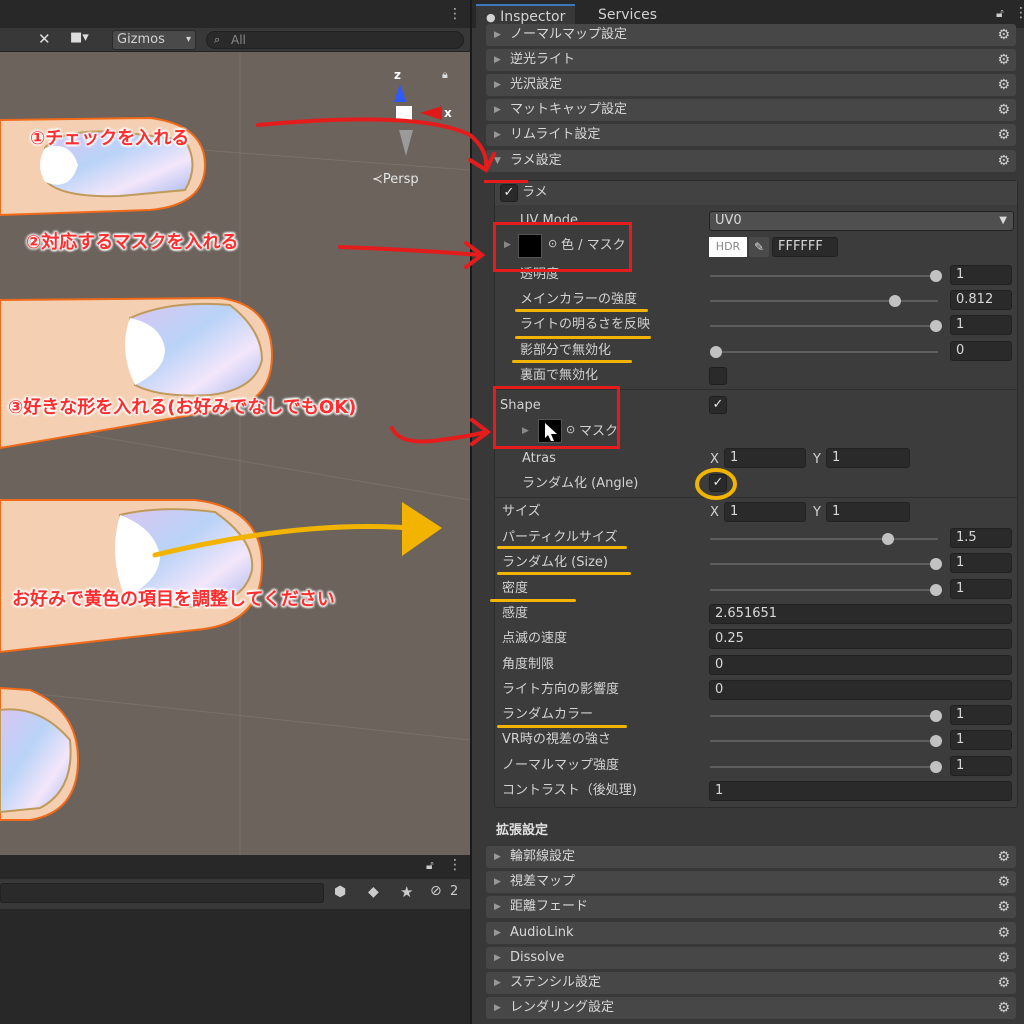  Describe the element at coordinates (509, 193) in the screenshot. I see `glitter-enable-checkbox: ✓` at that location.